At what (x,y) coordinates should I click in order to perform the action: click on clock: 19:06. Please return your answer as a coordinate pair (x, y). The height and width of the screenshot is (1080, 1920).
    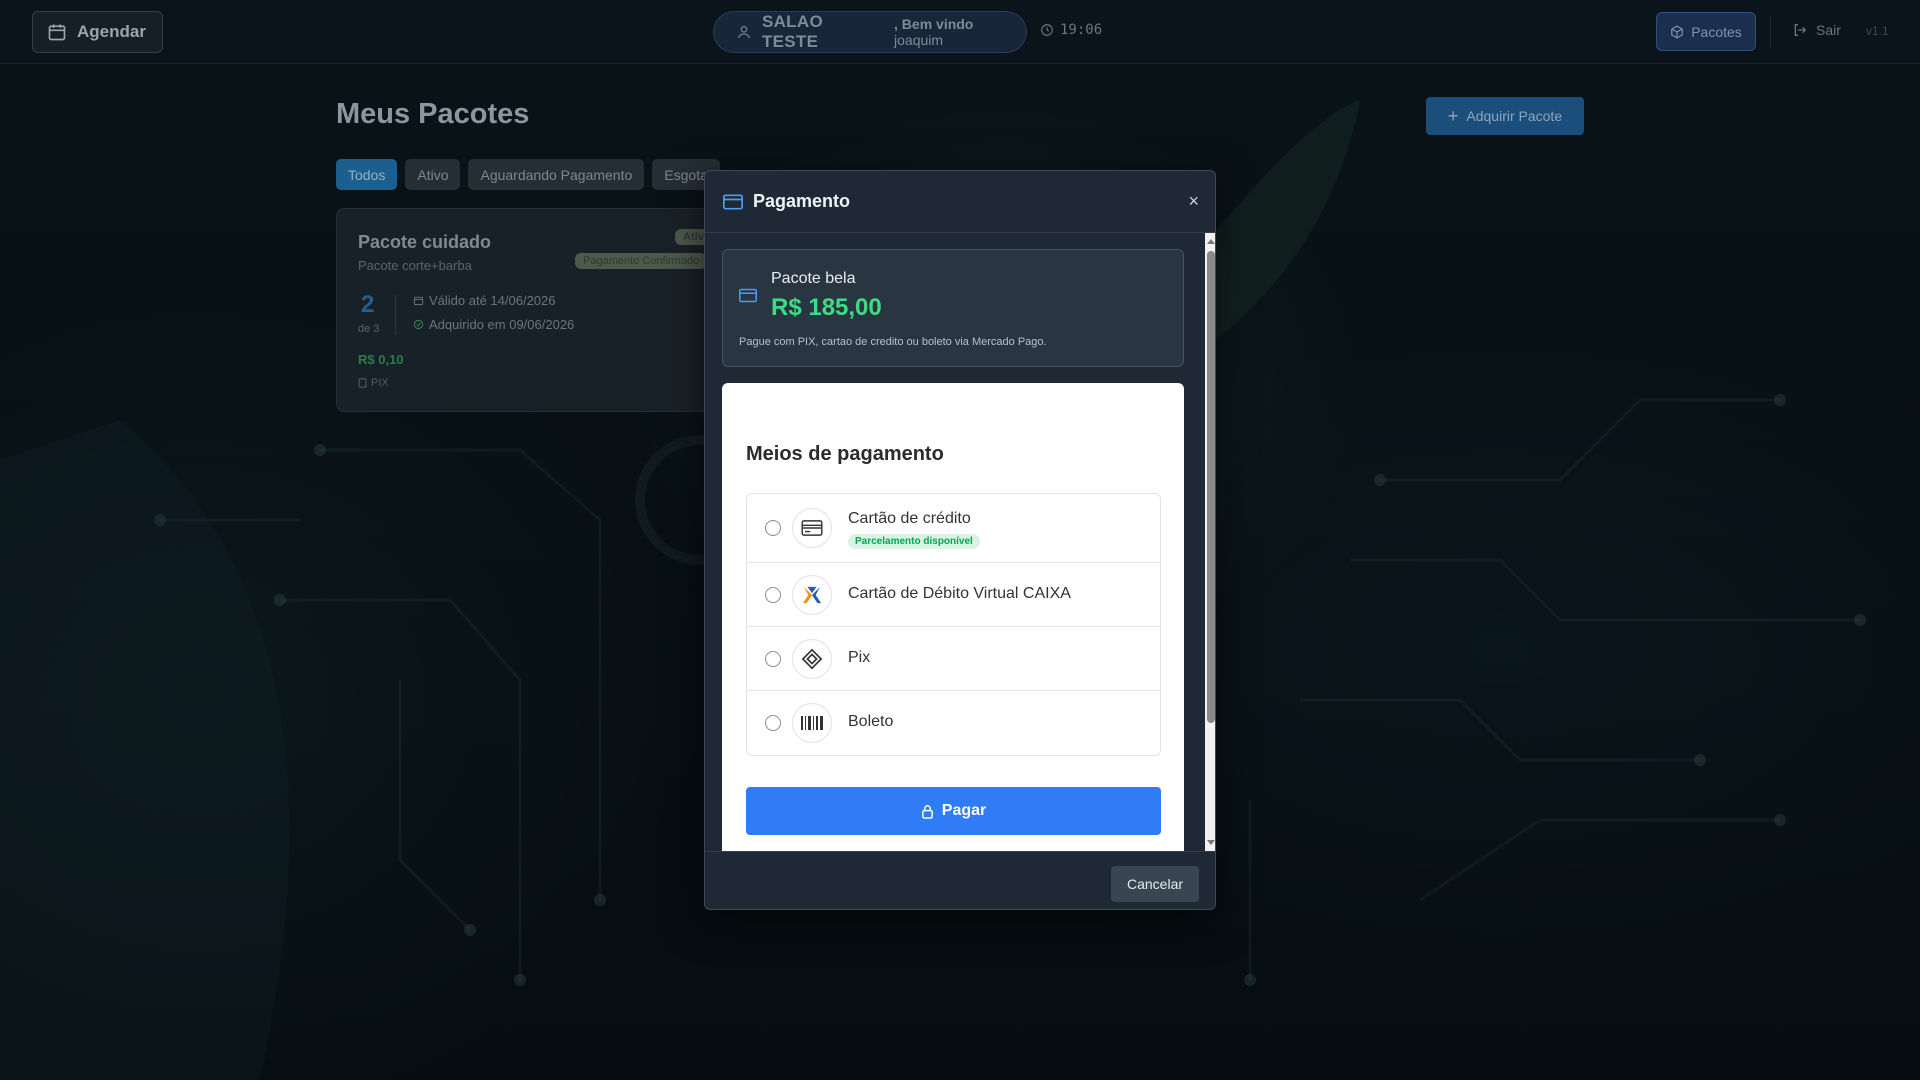
    Looking at the image, I should click on (1071, 30).